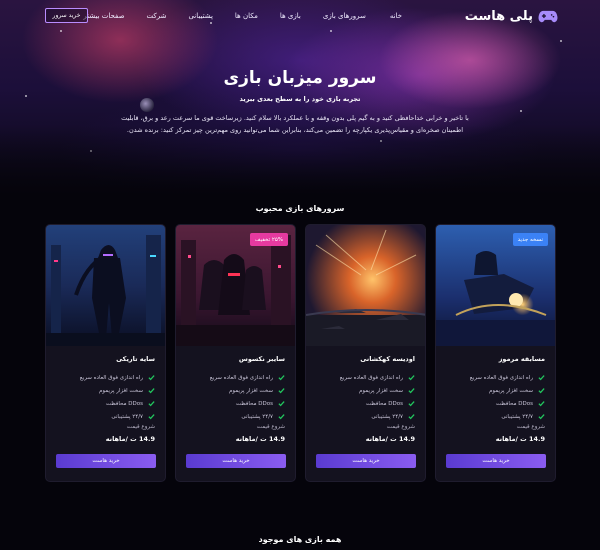 This screenshot has height=550, width=600. What do you see at coordinates (135, 359) in the screenshot?
I see `card-title: سایه تاریکی` at bounding box center [135, 359].